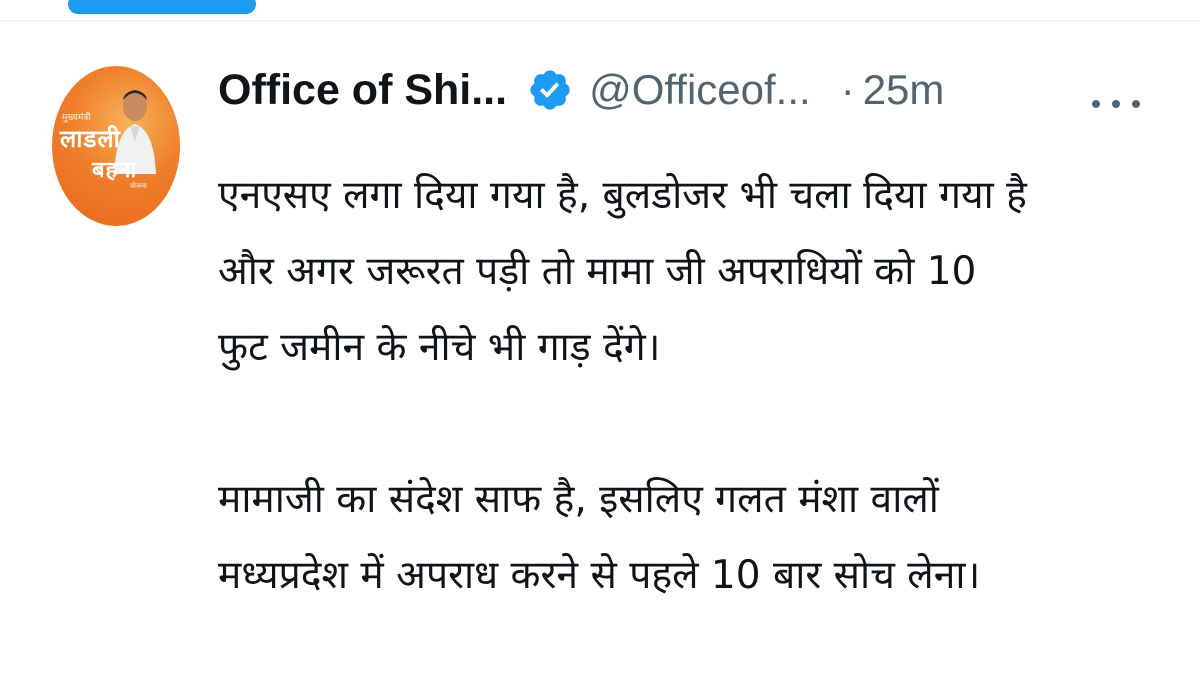 This screenshot has width=1200, height=675. Describe the element at coordinates (600, 11) in the screenshot. I see `top-bar` at that location.